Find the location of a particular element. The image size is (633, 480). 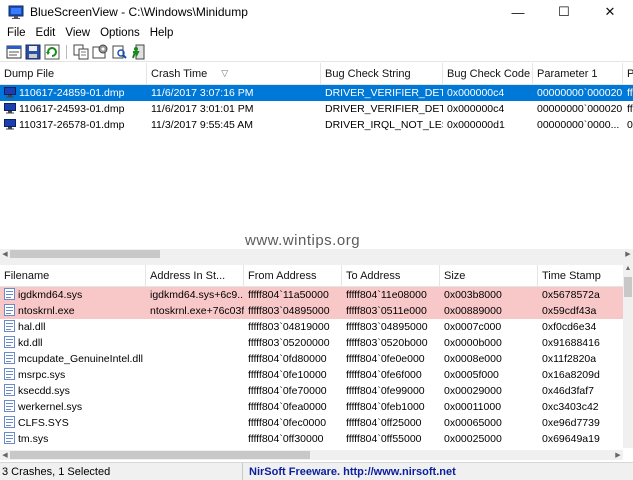

module-ts-cell: 0x11f2820a is located at coordinates (569, 359).